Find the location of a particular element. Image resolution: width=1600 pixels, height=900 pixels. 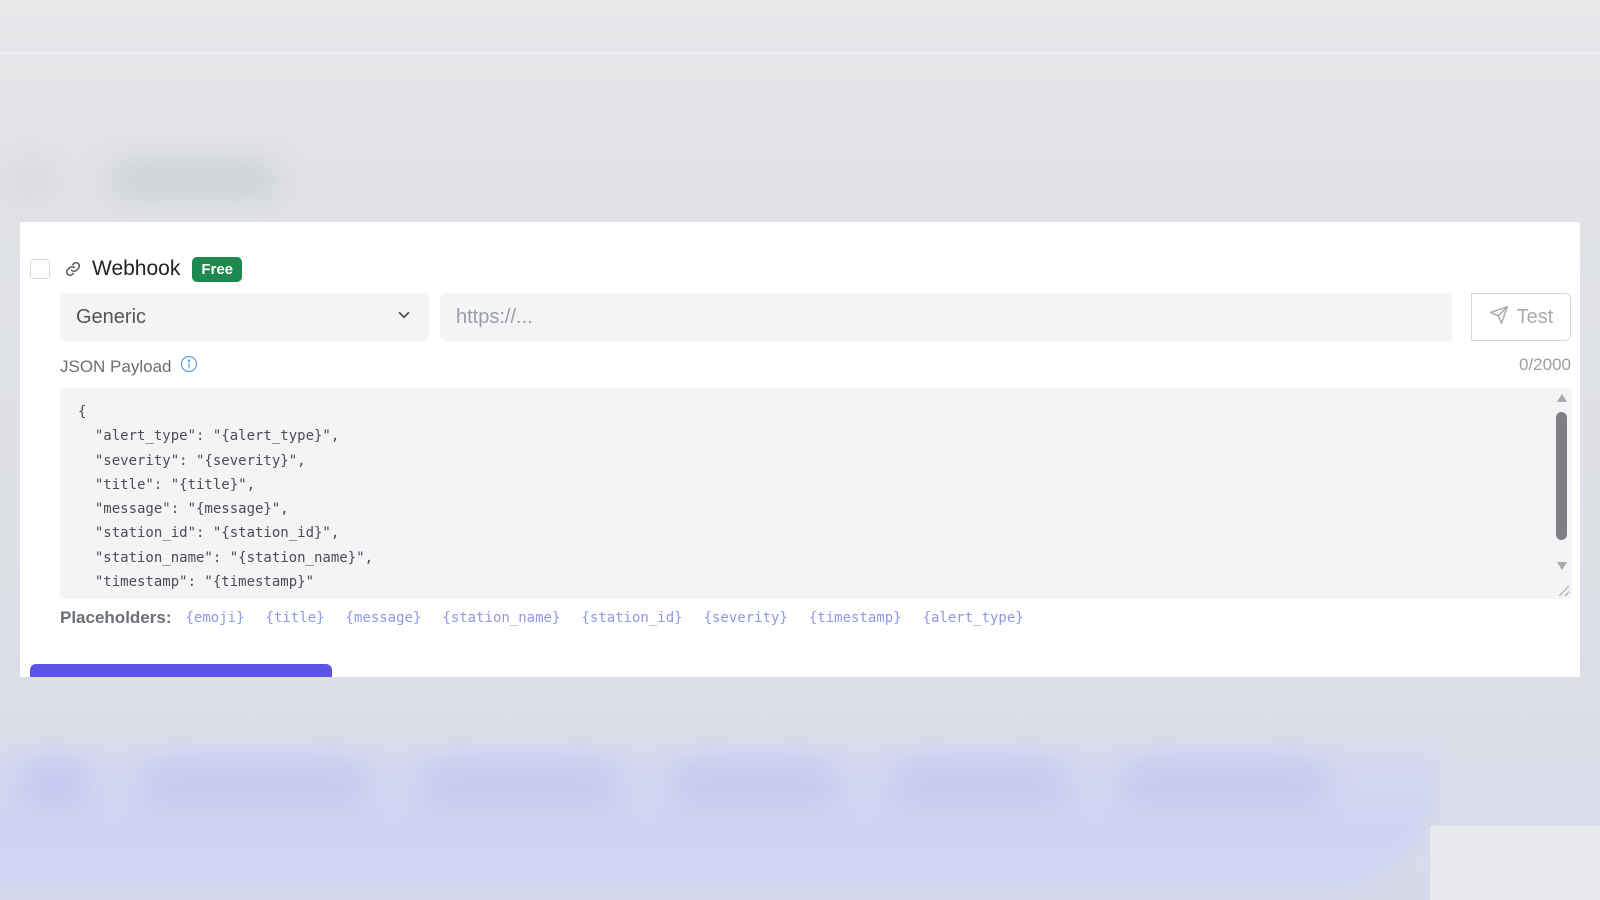

info-icon is located at coordinates (189, 366).